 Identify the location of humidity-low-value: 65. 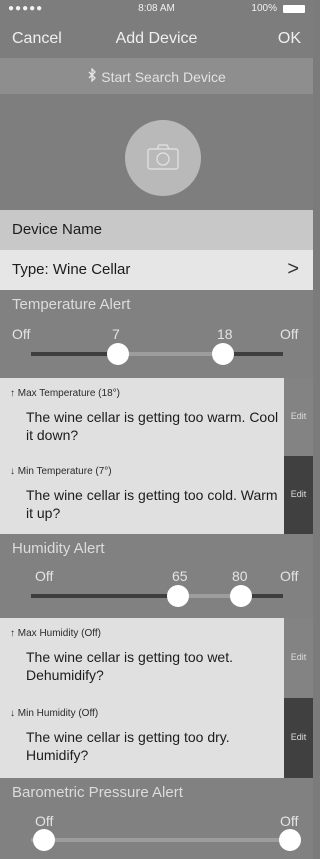
(180, 576).